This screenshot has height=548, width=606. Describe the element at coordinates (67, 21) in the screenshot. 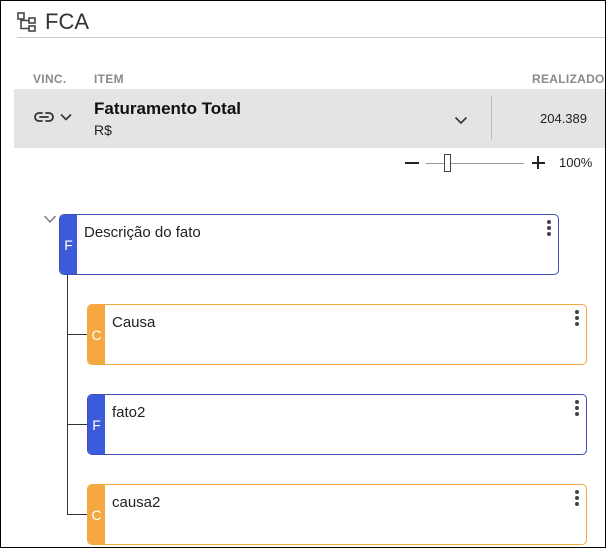

I see `page-title: FCA` at that location.